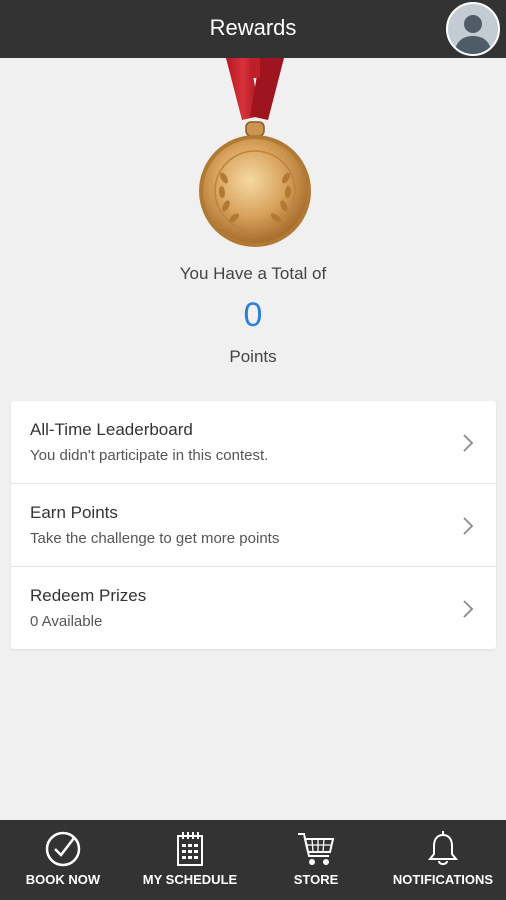 The width and height of the screenshot is (506, 900). What do you see at coordinates (253, 860) in the screenshot?
I see `bottom-nav: BOOK NOW MY SCHEDULE STORE NOTIFICATIONS` at bounding box center [253, 860].